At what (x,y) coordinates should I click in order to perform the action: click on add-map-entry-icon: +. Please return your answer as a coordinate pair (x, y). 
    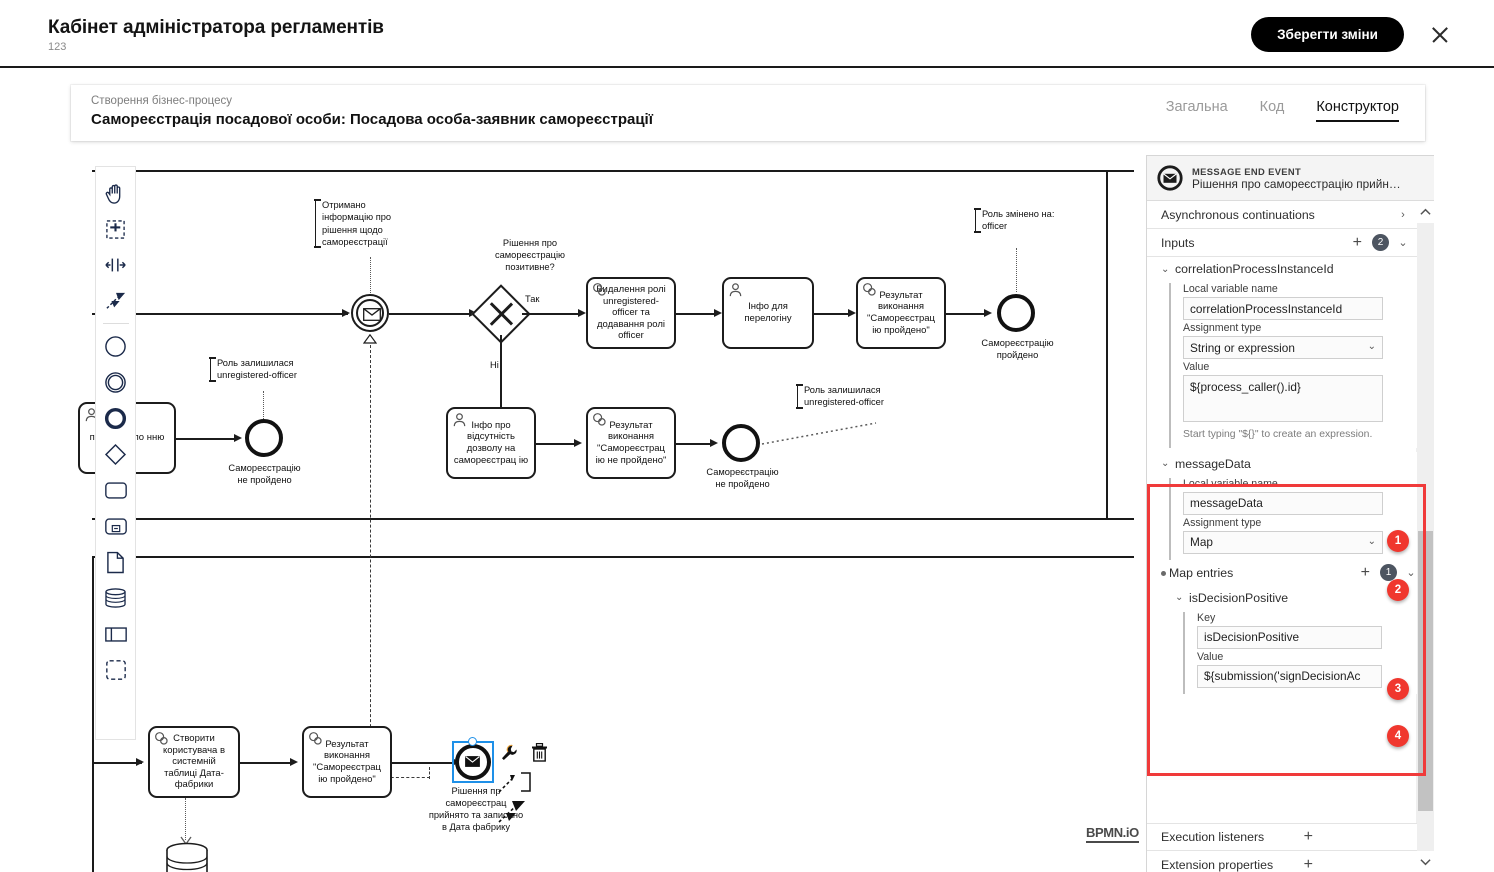
    Looking at the image, I should click on (1365, 572).